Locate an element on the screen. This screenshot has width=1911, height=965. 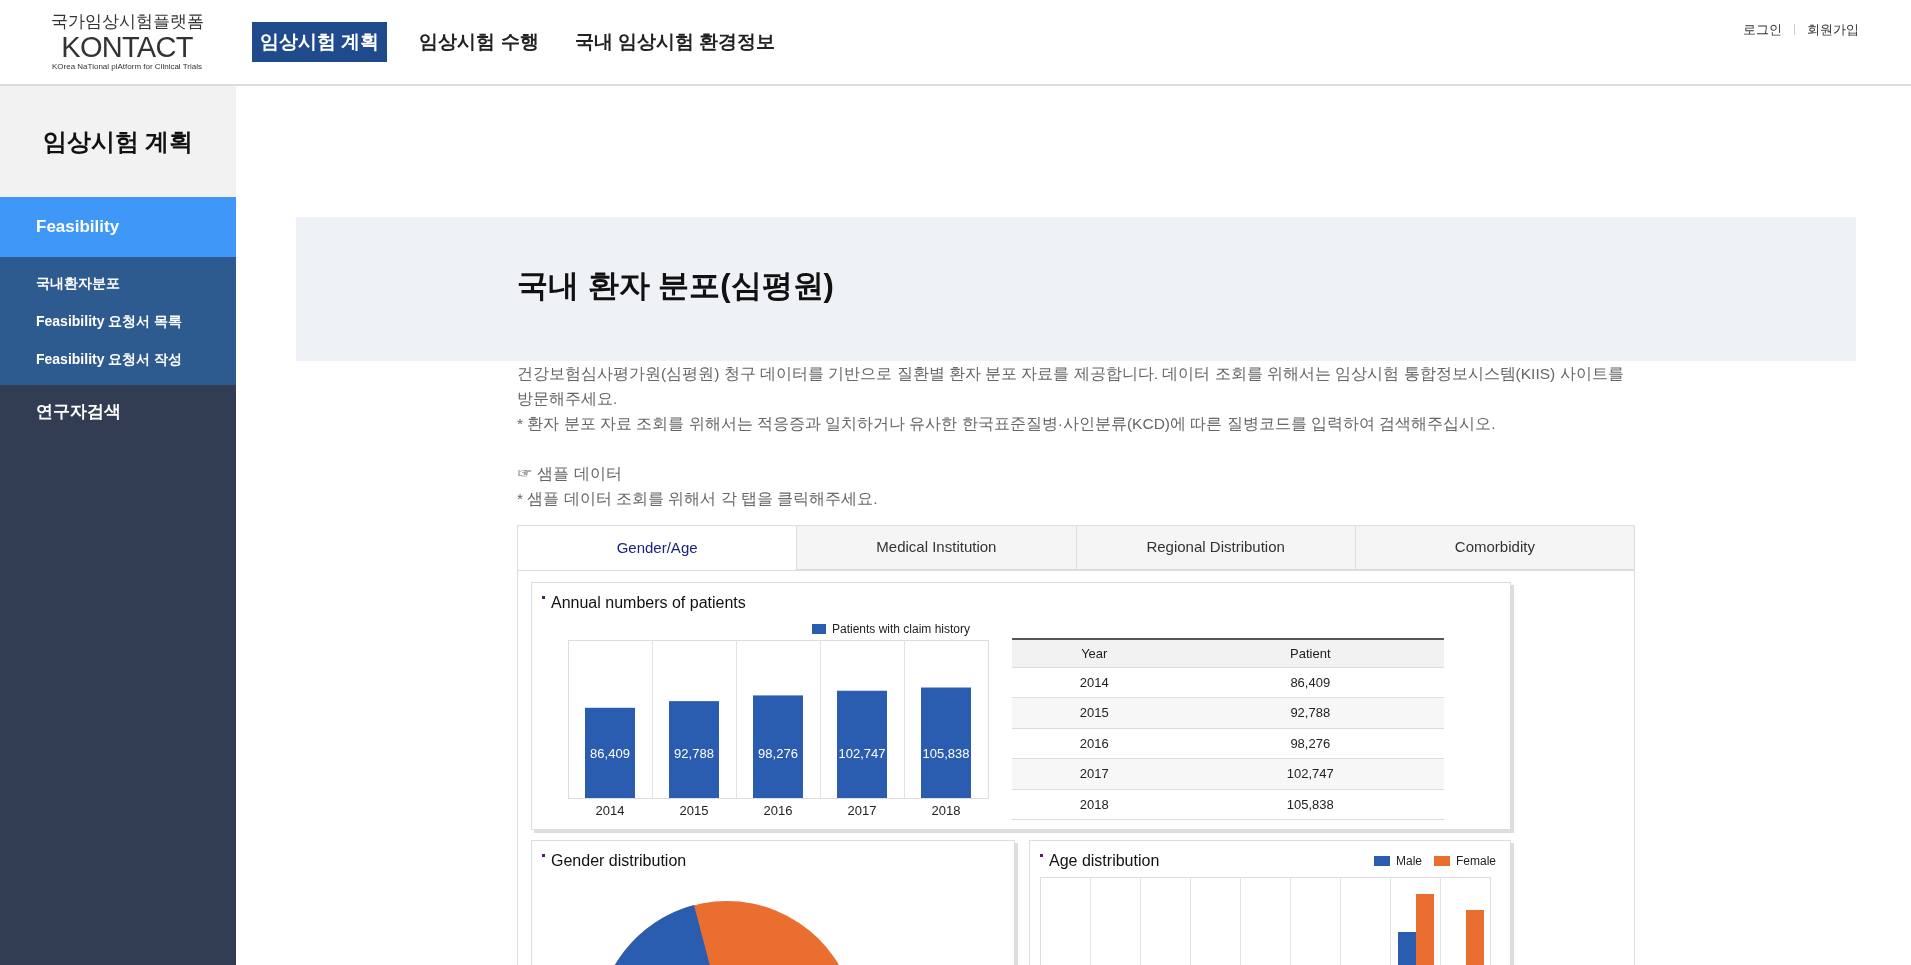
logo: 국가임상시험플랫폼 KONTACT KOrea NaTional plAtform for Clinical Trials is located at coordinates (127, 42).